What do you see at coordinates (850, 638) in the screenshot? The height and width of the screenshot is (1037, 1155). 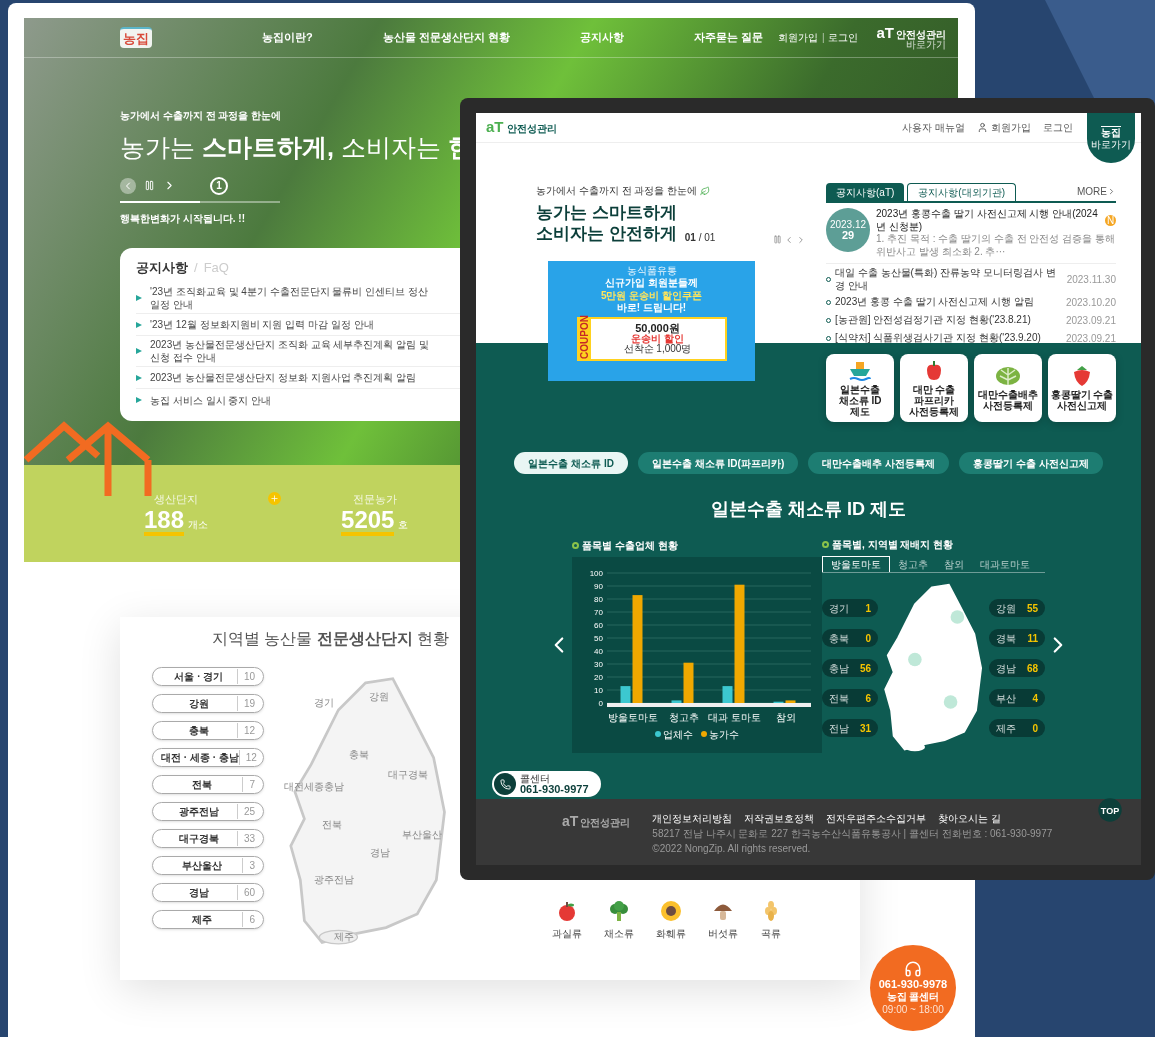 I see `region-stat: 충북 0` at bounding box center [850, 638].